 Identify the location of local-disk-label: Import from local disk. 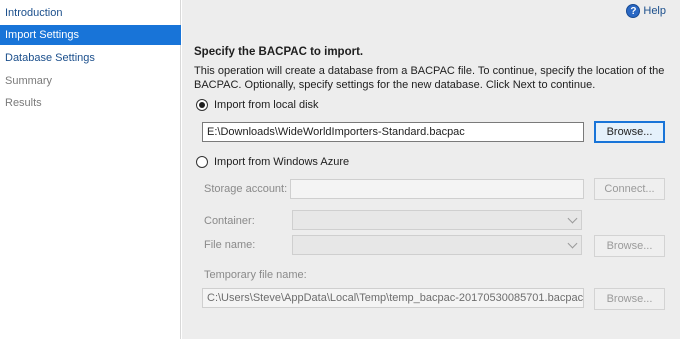
(266, 105).